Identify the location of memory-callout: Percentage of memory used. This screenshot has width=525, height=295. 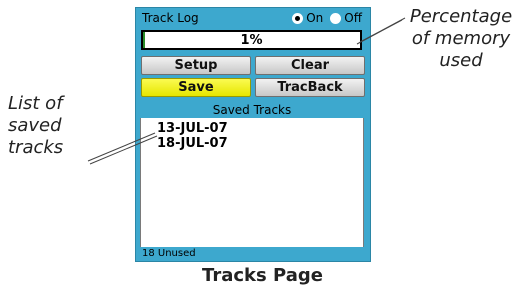
(461, 39).